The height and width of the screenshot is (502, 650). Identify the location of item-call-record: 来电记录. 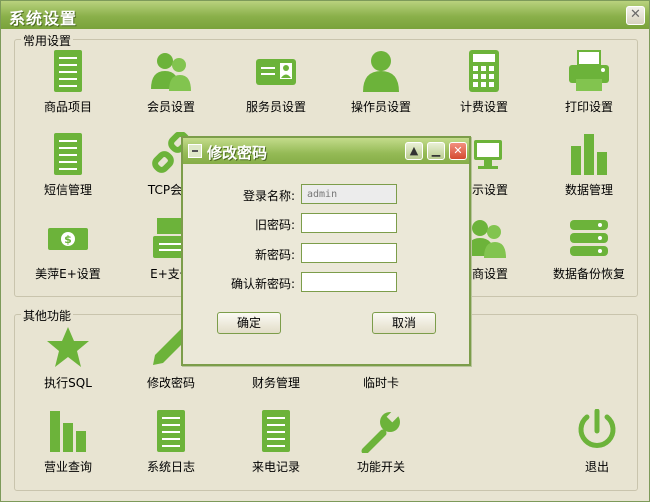
(276, 442).